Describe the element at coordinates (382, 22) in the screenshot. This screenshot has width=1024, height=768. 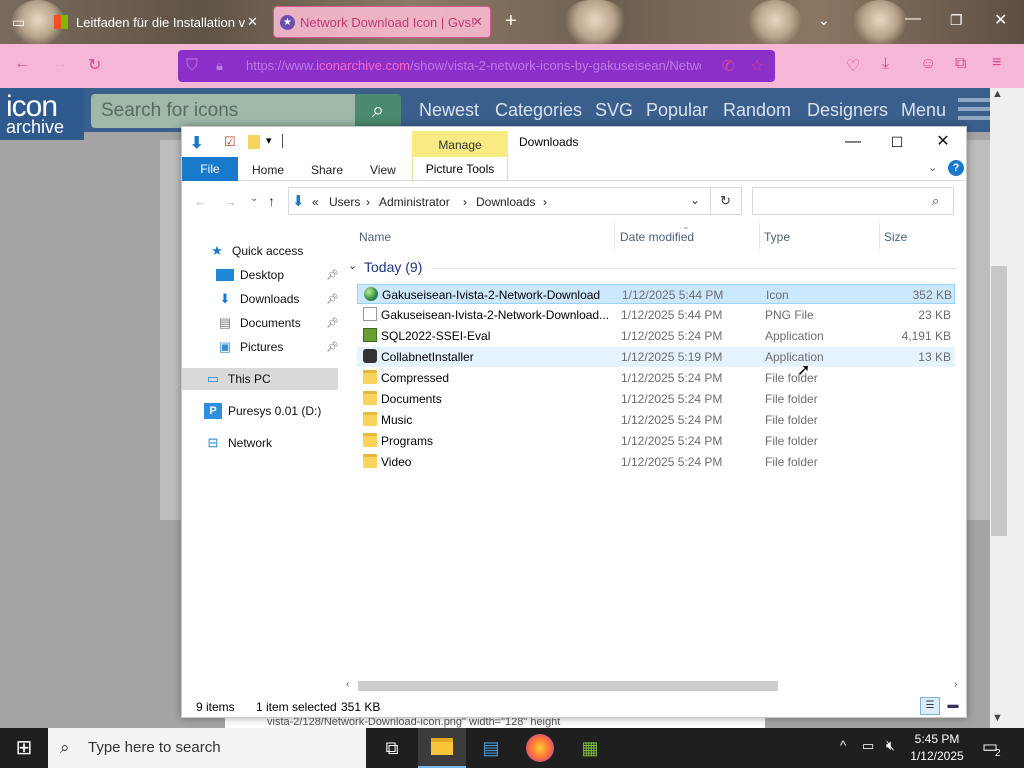
I see `browser-tab-2: ★ Network Download Icon | Gvs!` at that location.